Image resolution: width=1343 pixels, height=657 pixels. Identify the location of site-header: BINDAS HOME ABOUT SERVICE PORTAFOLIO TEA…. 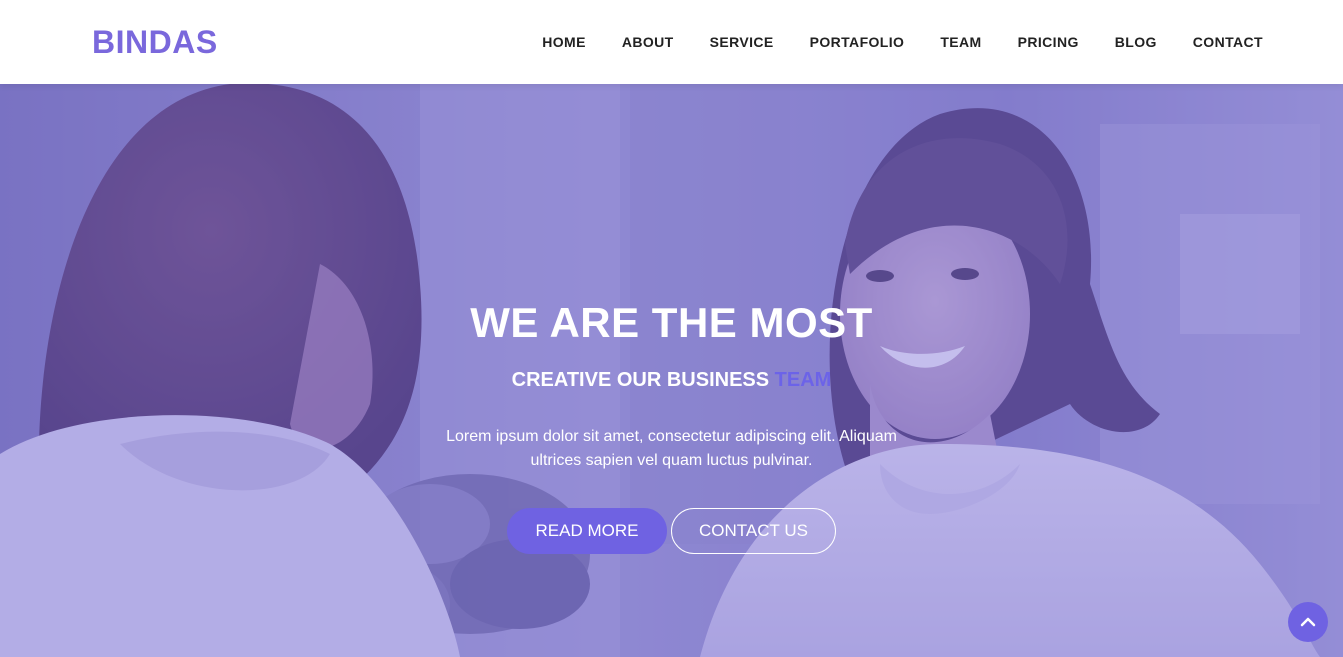
(671, 42).